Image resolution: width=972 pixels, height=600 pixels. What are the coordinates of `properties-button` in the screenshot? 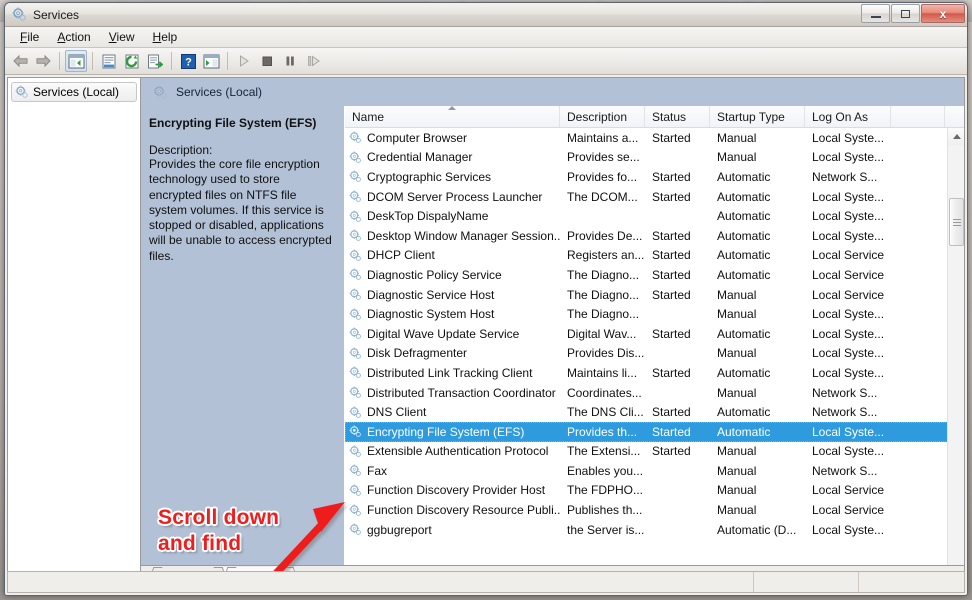 It's located at (109, 61).